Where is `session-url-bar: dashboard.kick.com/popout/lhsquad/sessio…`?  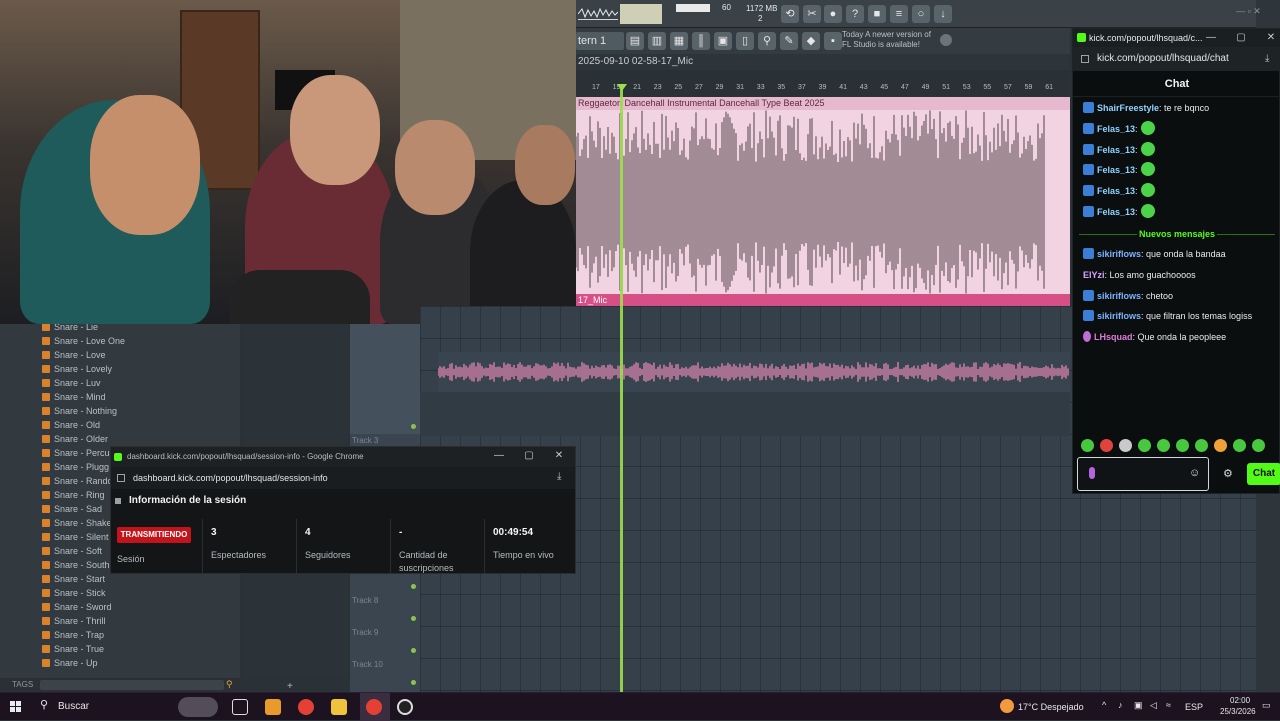 session-url-bar: dashboard.kick.com/popout/lhsquad/sessio… is located at coordinates (343, 478).